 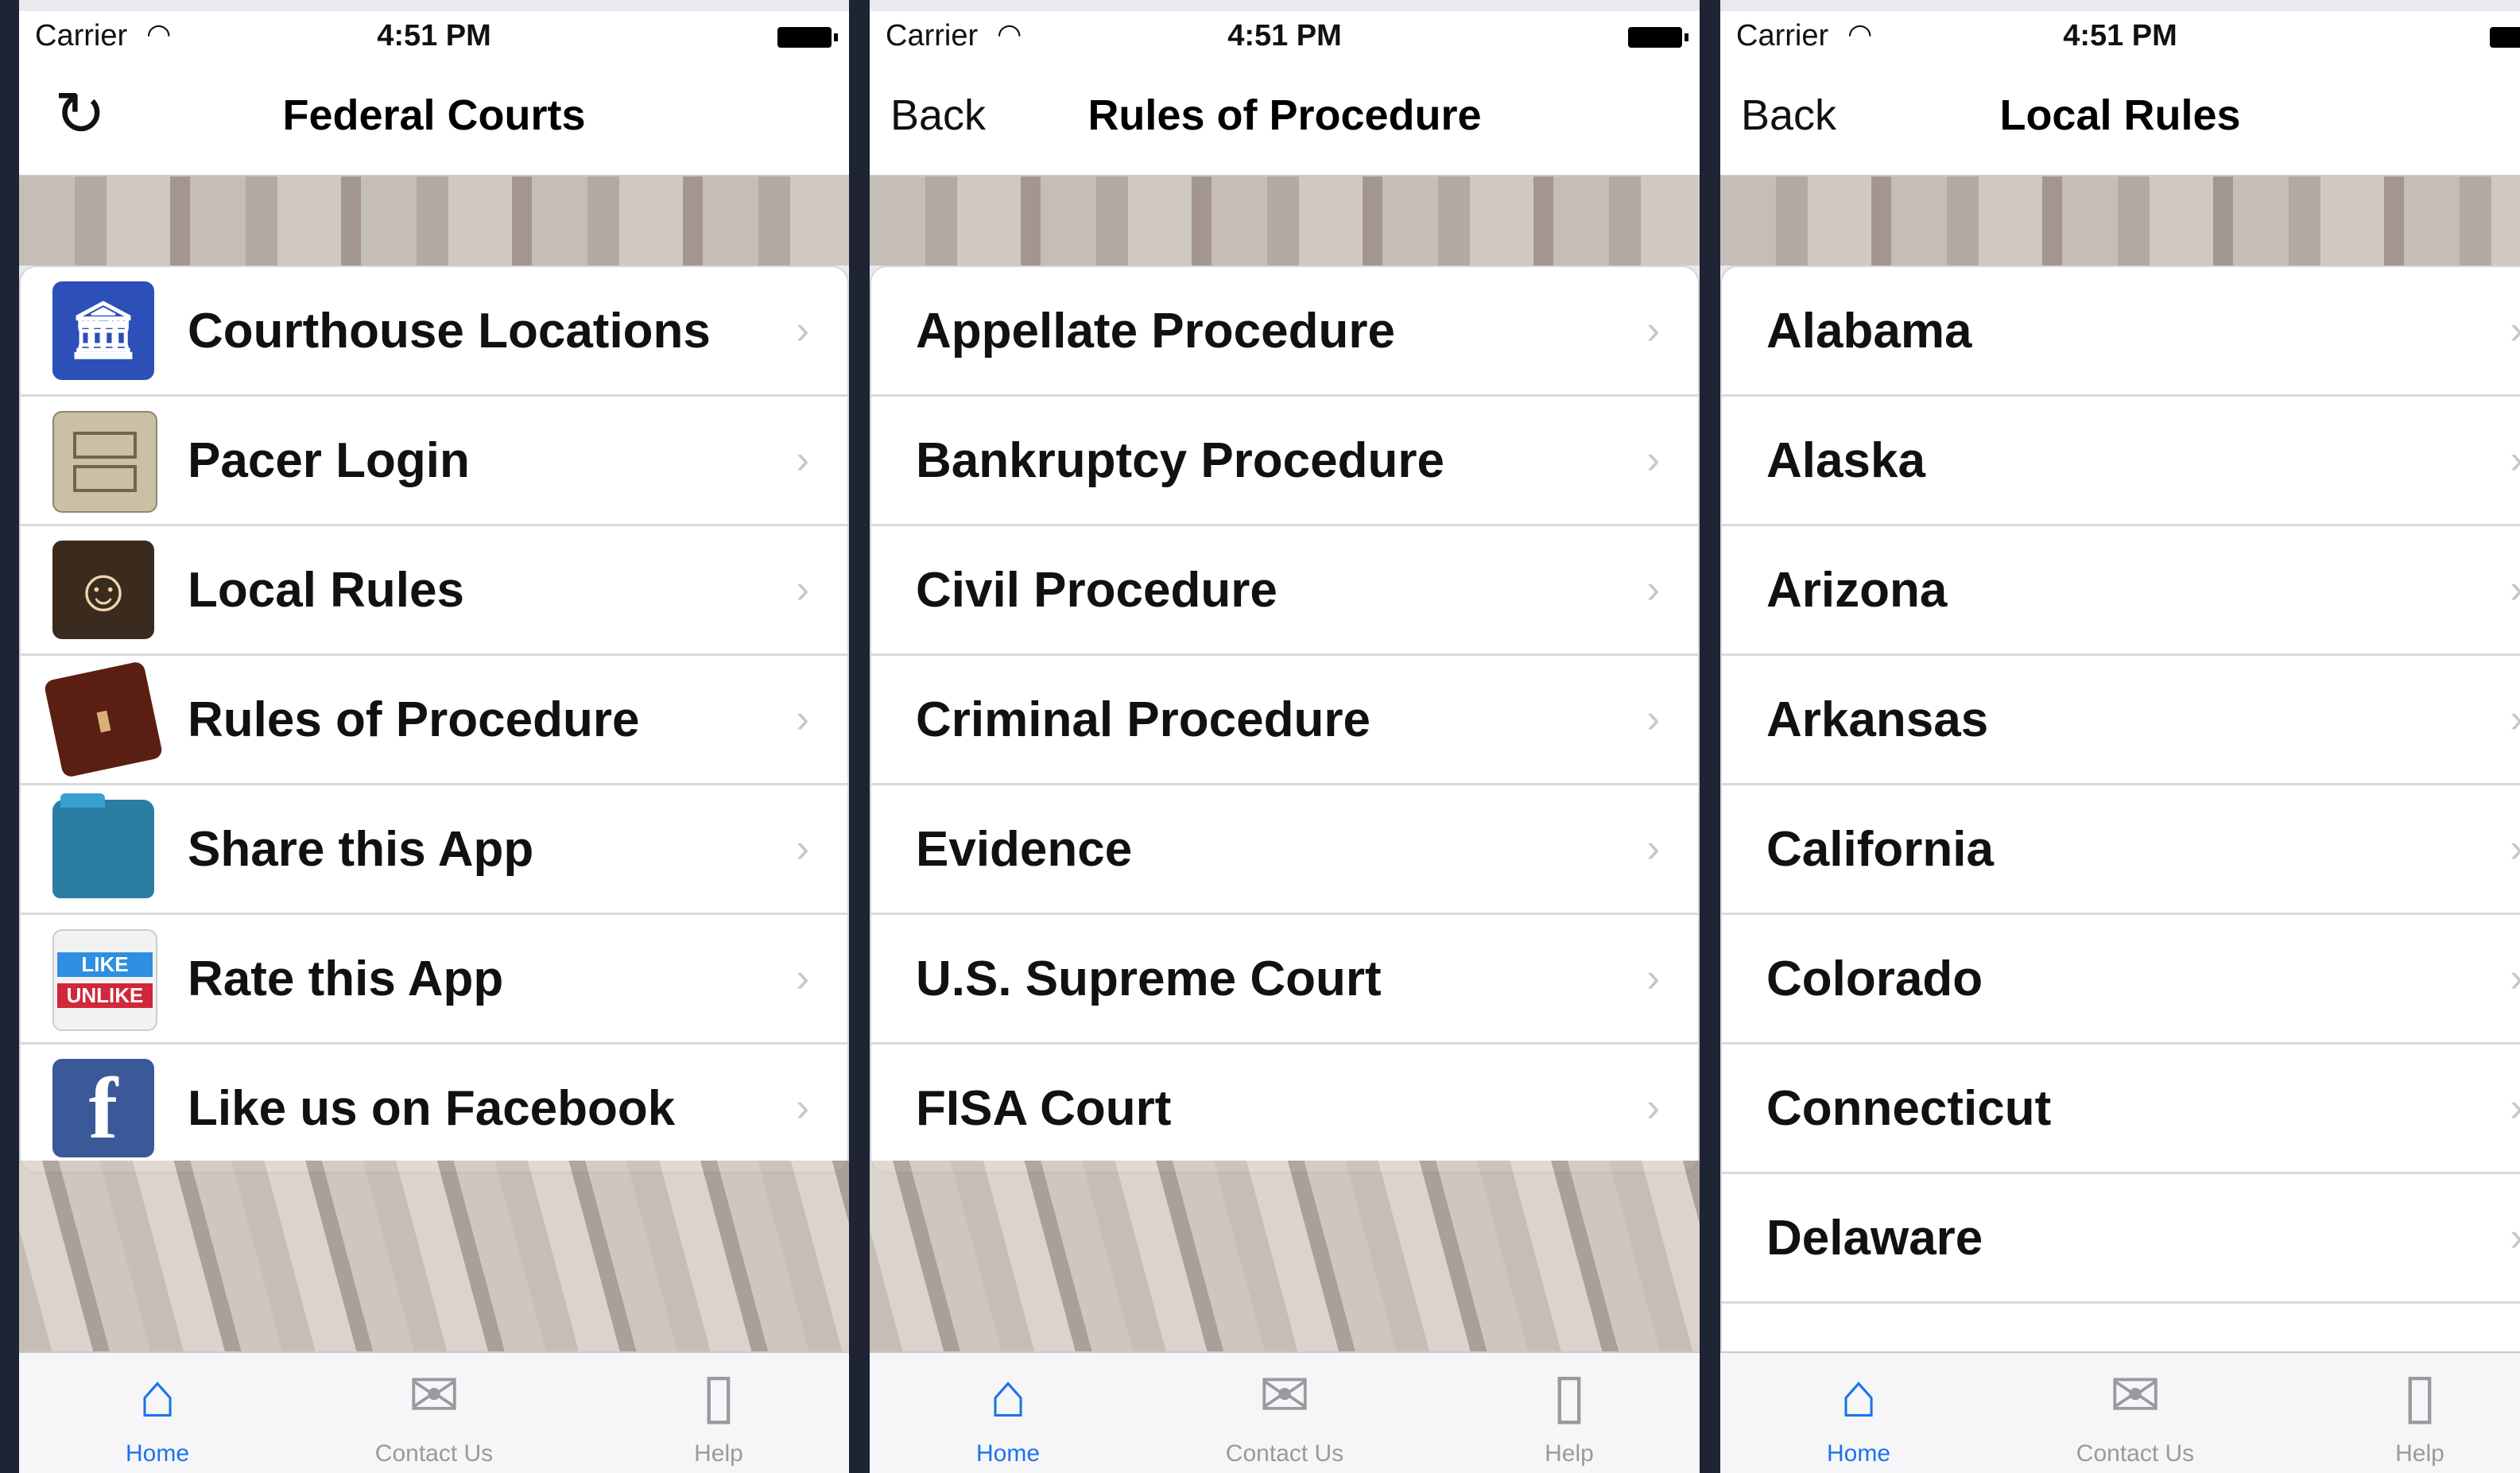 What do you see at coordinates (1149, 978) in the screenshot?
I see `list-item-label: U.S. Supreme Court` at bounding box center [1149, 978].